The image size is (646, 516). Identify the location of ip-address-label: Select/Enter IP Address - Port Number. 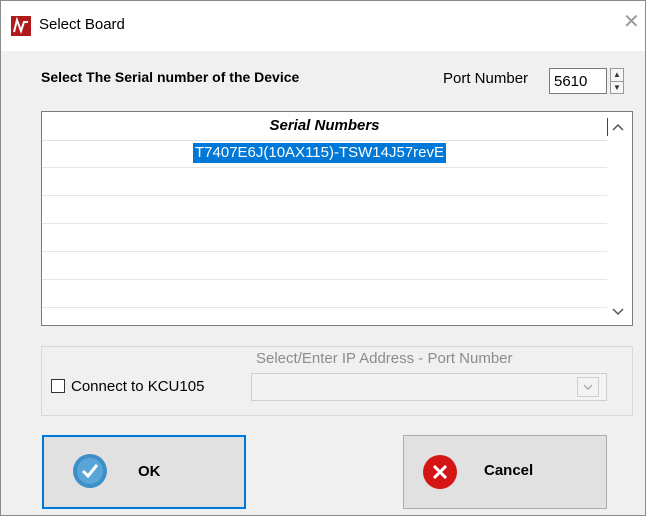
(384, 358).